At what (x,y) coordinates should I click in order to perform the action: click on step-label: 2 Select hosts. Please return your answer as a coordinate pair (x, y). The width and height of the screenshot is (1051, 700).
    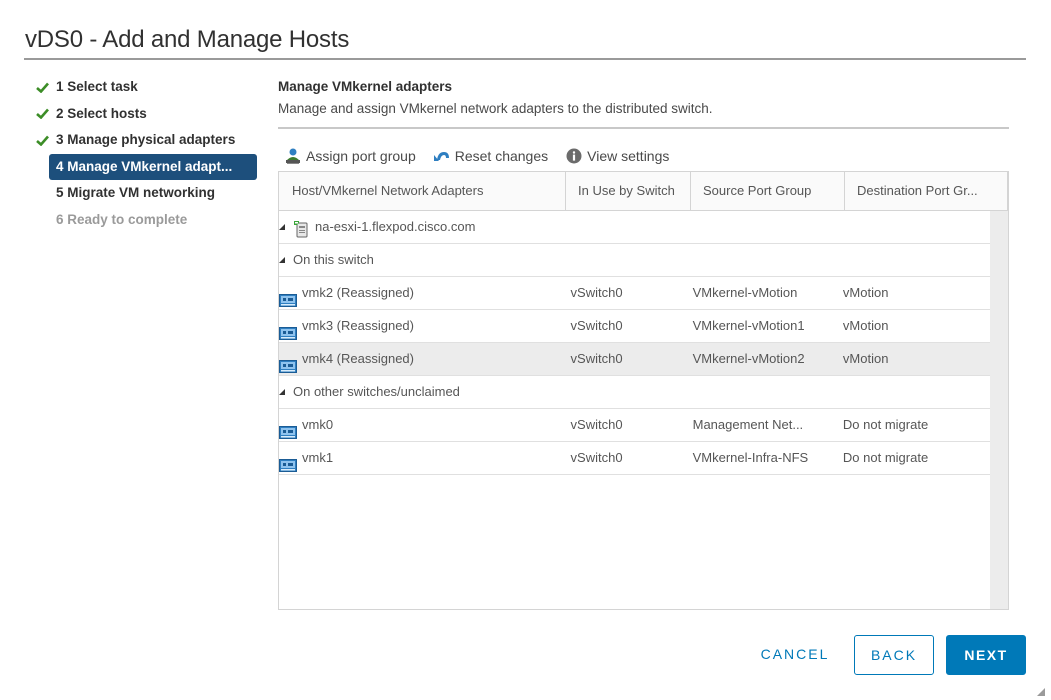
    Looking at the image, I should click on (101, 113).